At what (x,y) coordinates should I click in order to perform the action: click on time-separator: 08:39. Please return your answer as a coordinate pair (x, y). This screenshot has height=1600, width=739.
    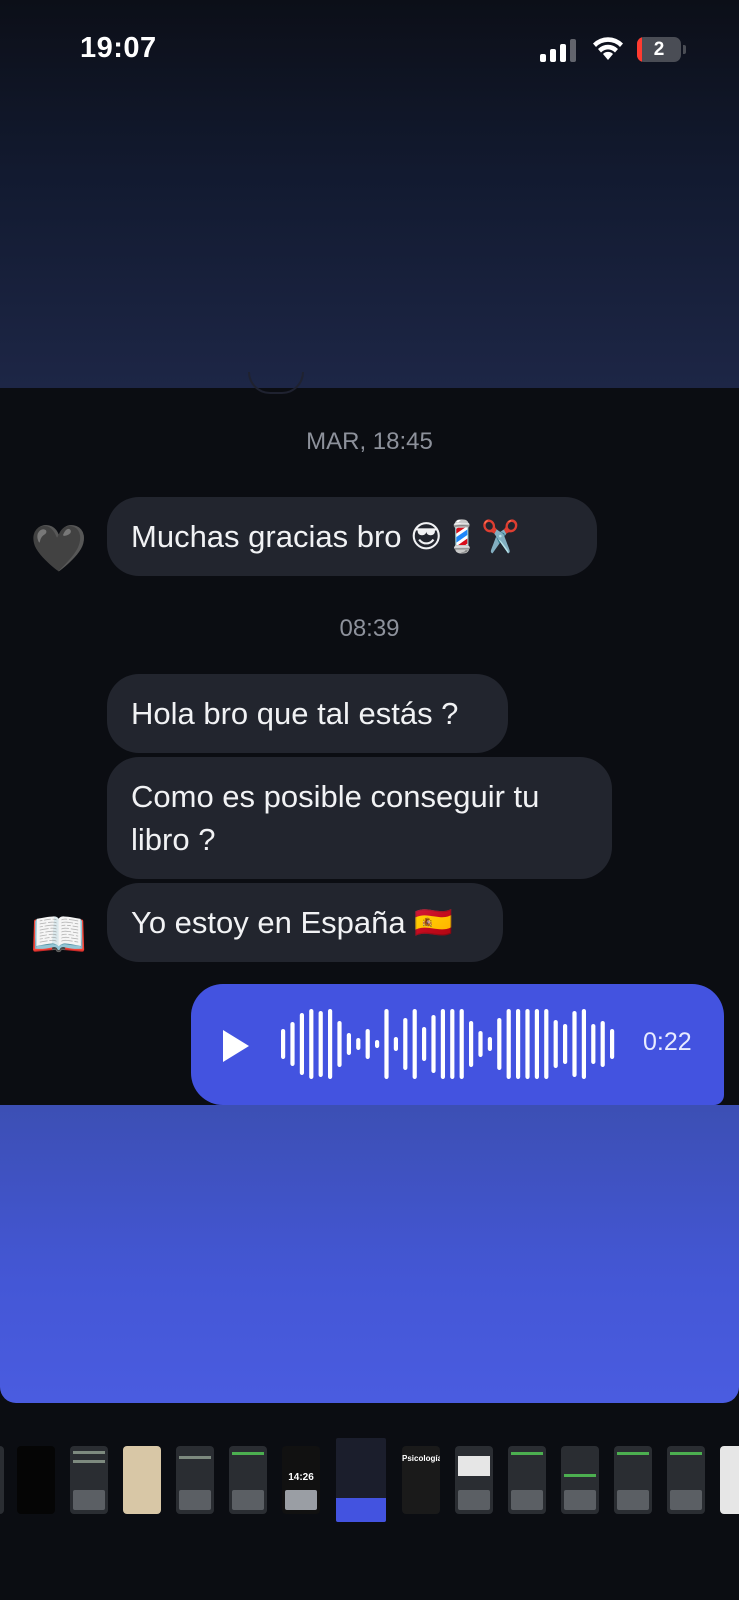
    Looking at the image, I should click on (369, 628).